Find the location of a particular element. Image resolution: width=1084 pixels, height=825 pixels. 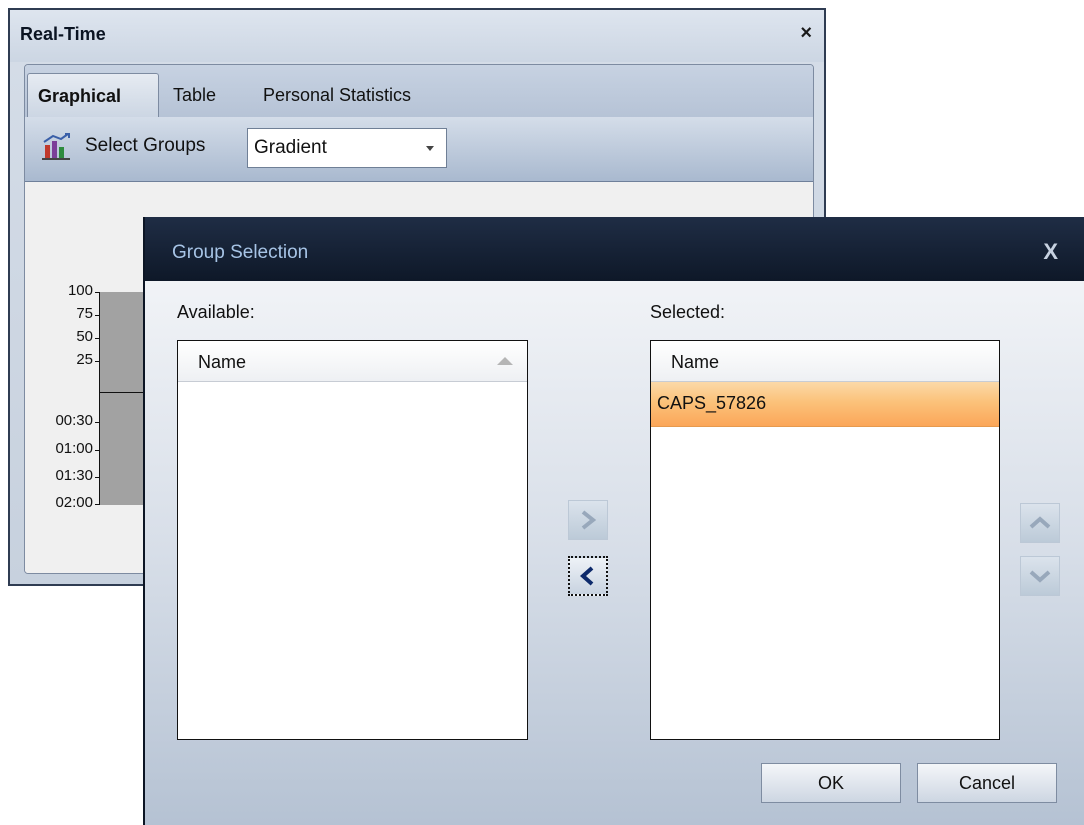

selected-name-column-header: Name is located at coordinates (825, 361).